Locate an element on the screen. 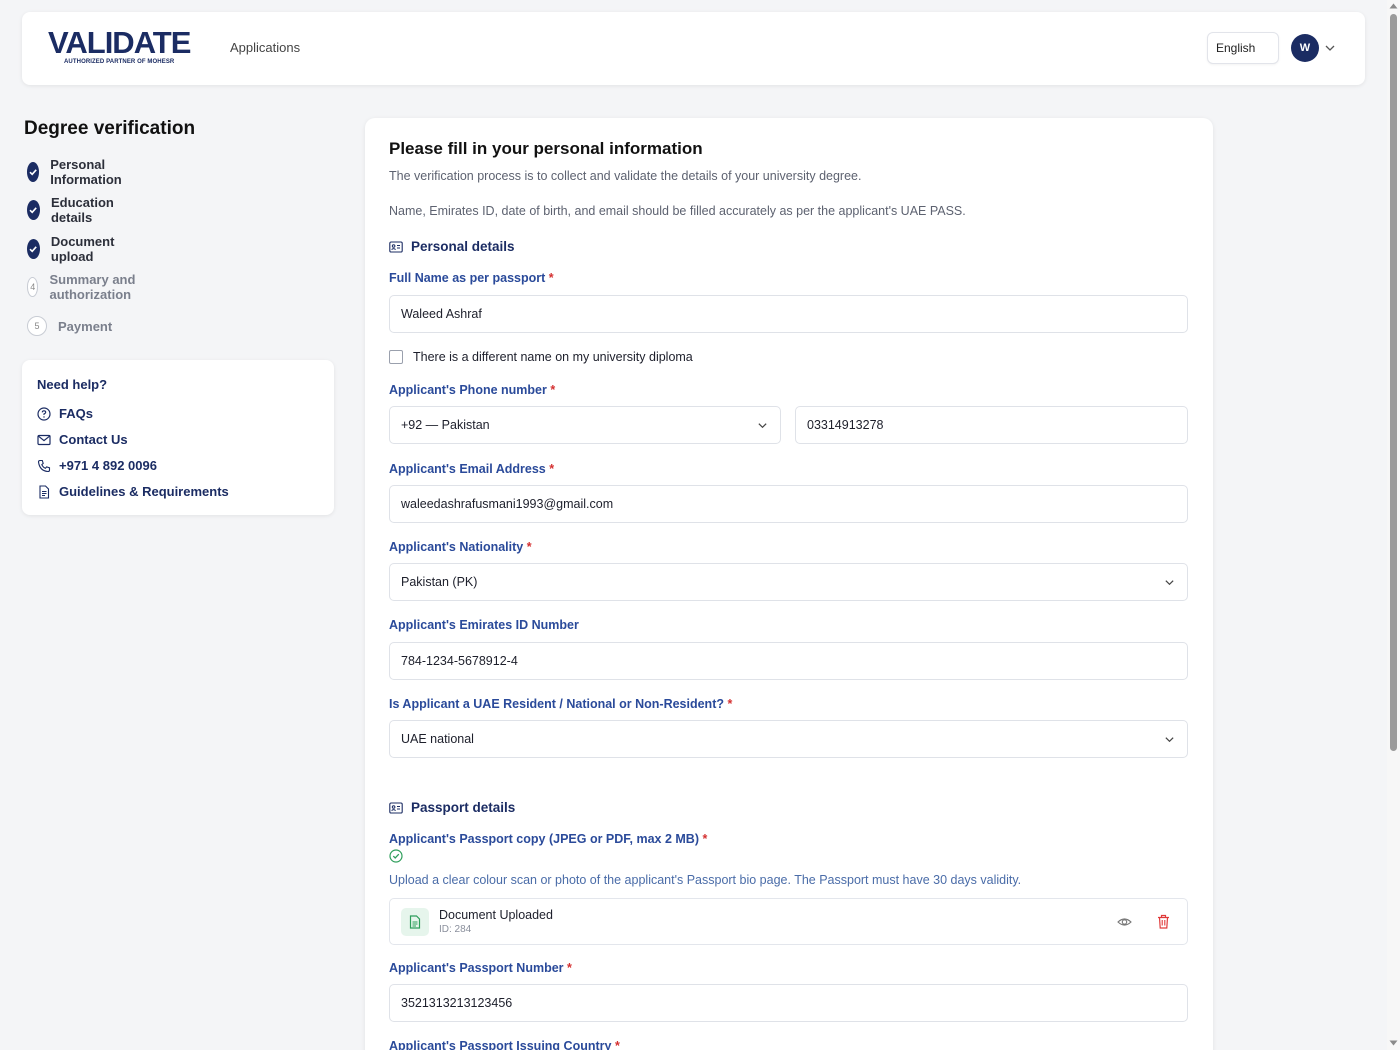 This screenshot has height=1050, width=1400. step-document-upload: Document upload is located at coordinates (74, 249).